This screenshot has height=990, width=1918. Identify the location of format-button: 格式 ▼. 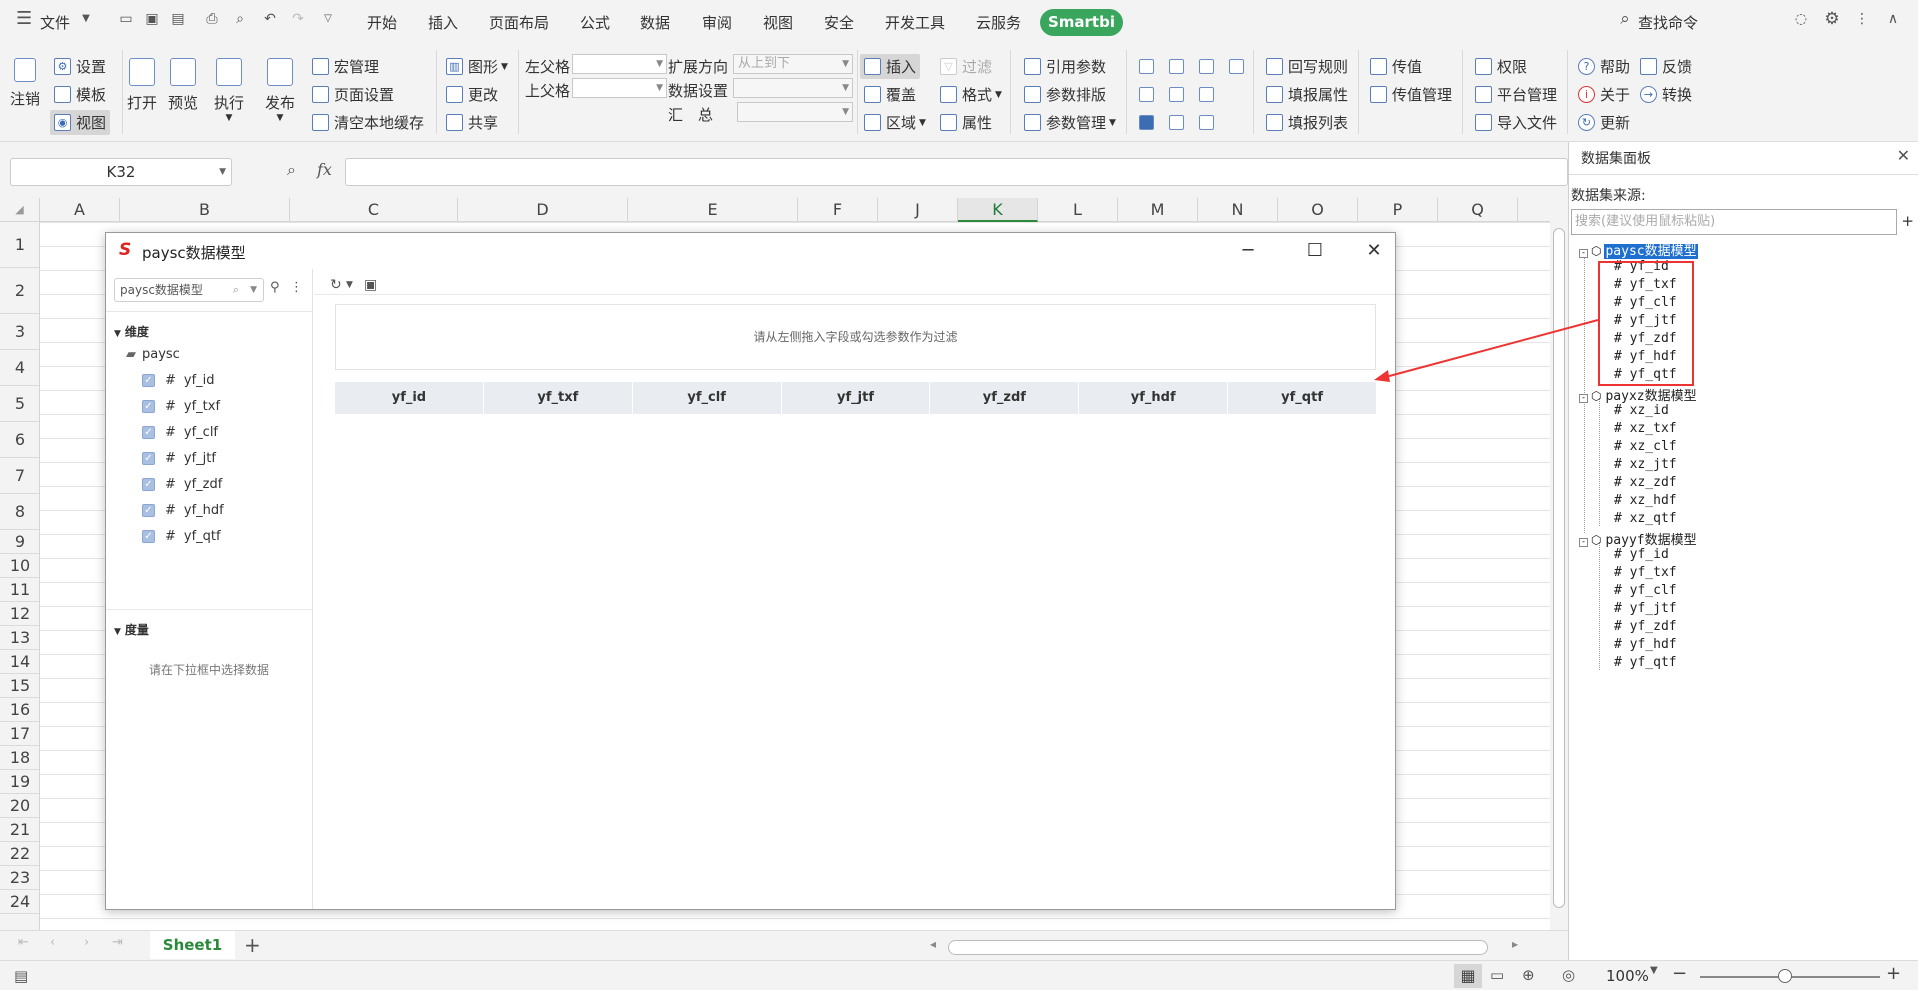
(971, 94).